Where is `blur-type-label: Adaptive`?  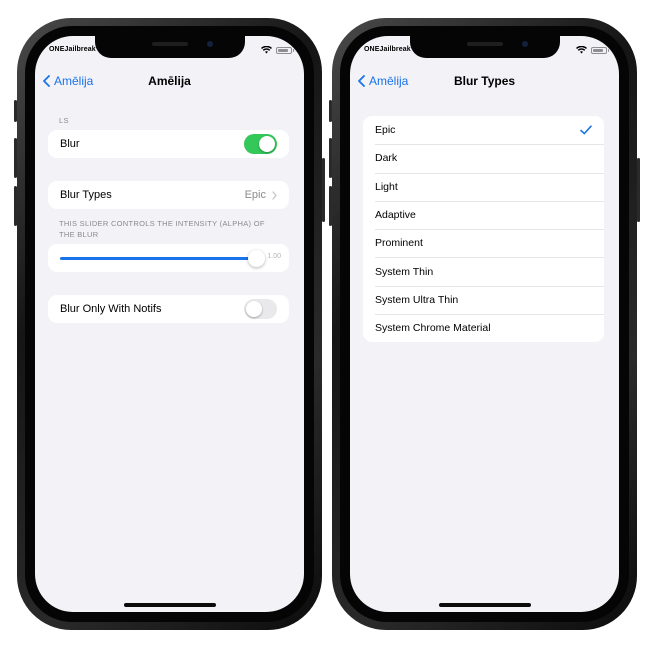 blur-type-label: Adaptive is located at coordinates (395, 215).